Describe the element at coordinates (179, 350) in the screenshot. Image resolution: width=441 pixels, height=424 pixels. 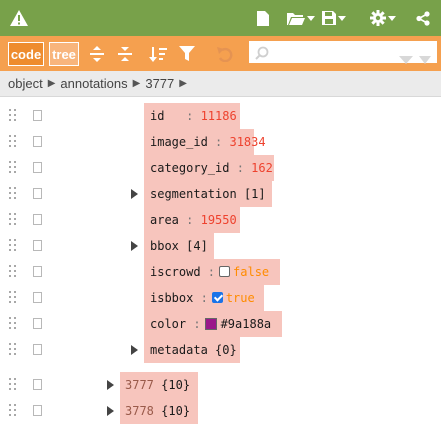
I see `field-key: metadata` at that location.